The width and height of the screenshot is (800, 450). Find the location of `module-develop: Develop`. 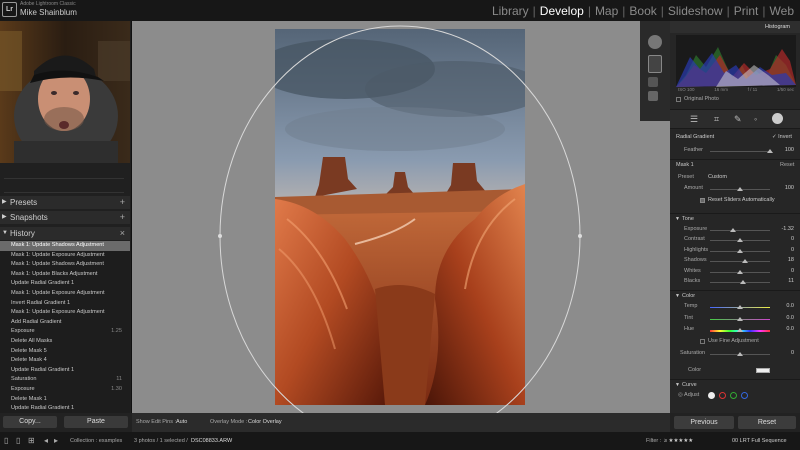

module-develop: Develop is located at coordinates (562, 11).